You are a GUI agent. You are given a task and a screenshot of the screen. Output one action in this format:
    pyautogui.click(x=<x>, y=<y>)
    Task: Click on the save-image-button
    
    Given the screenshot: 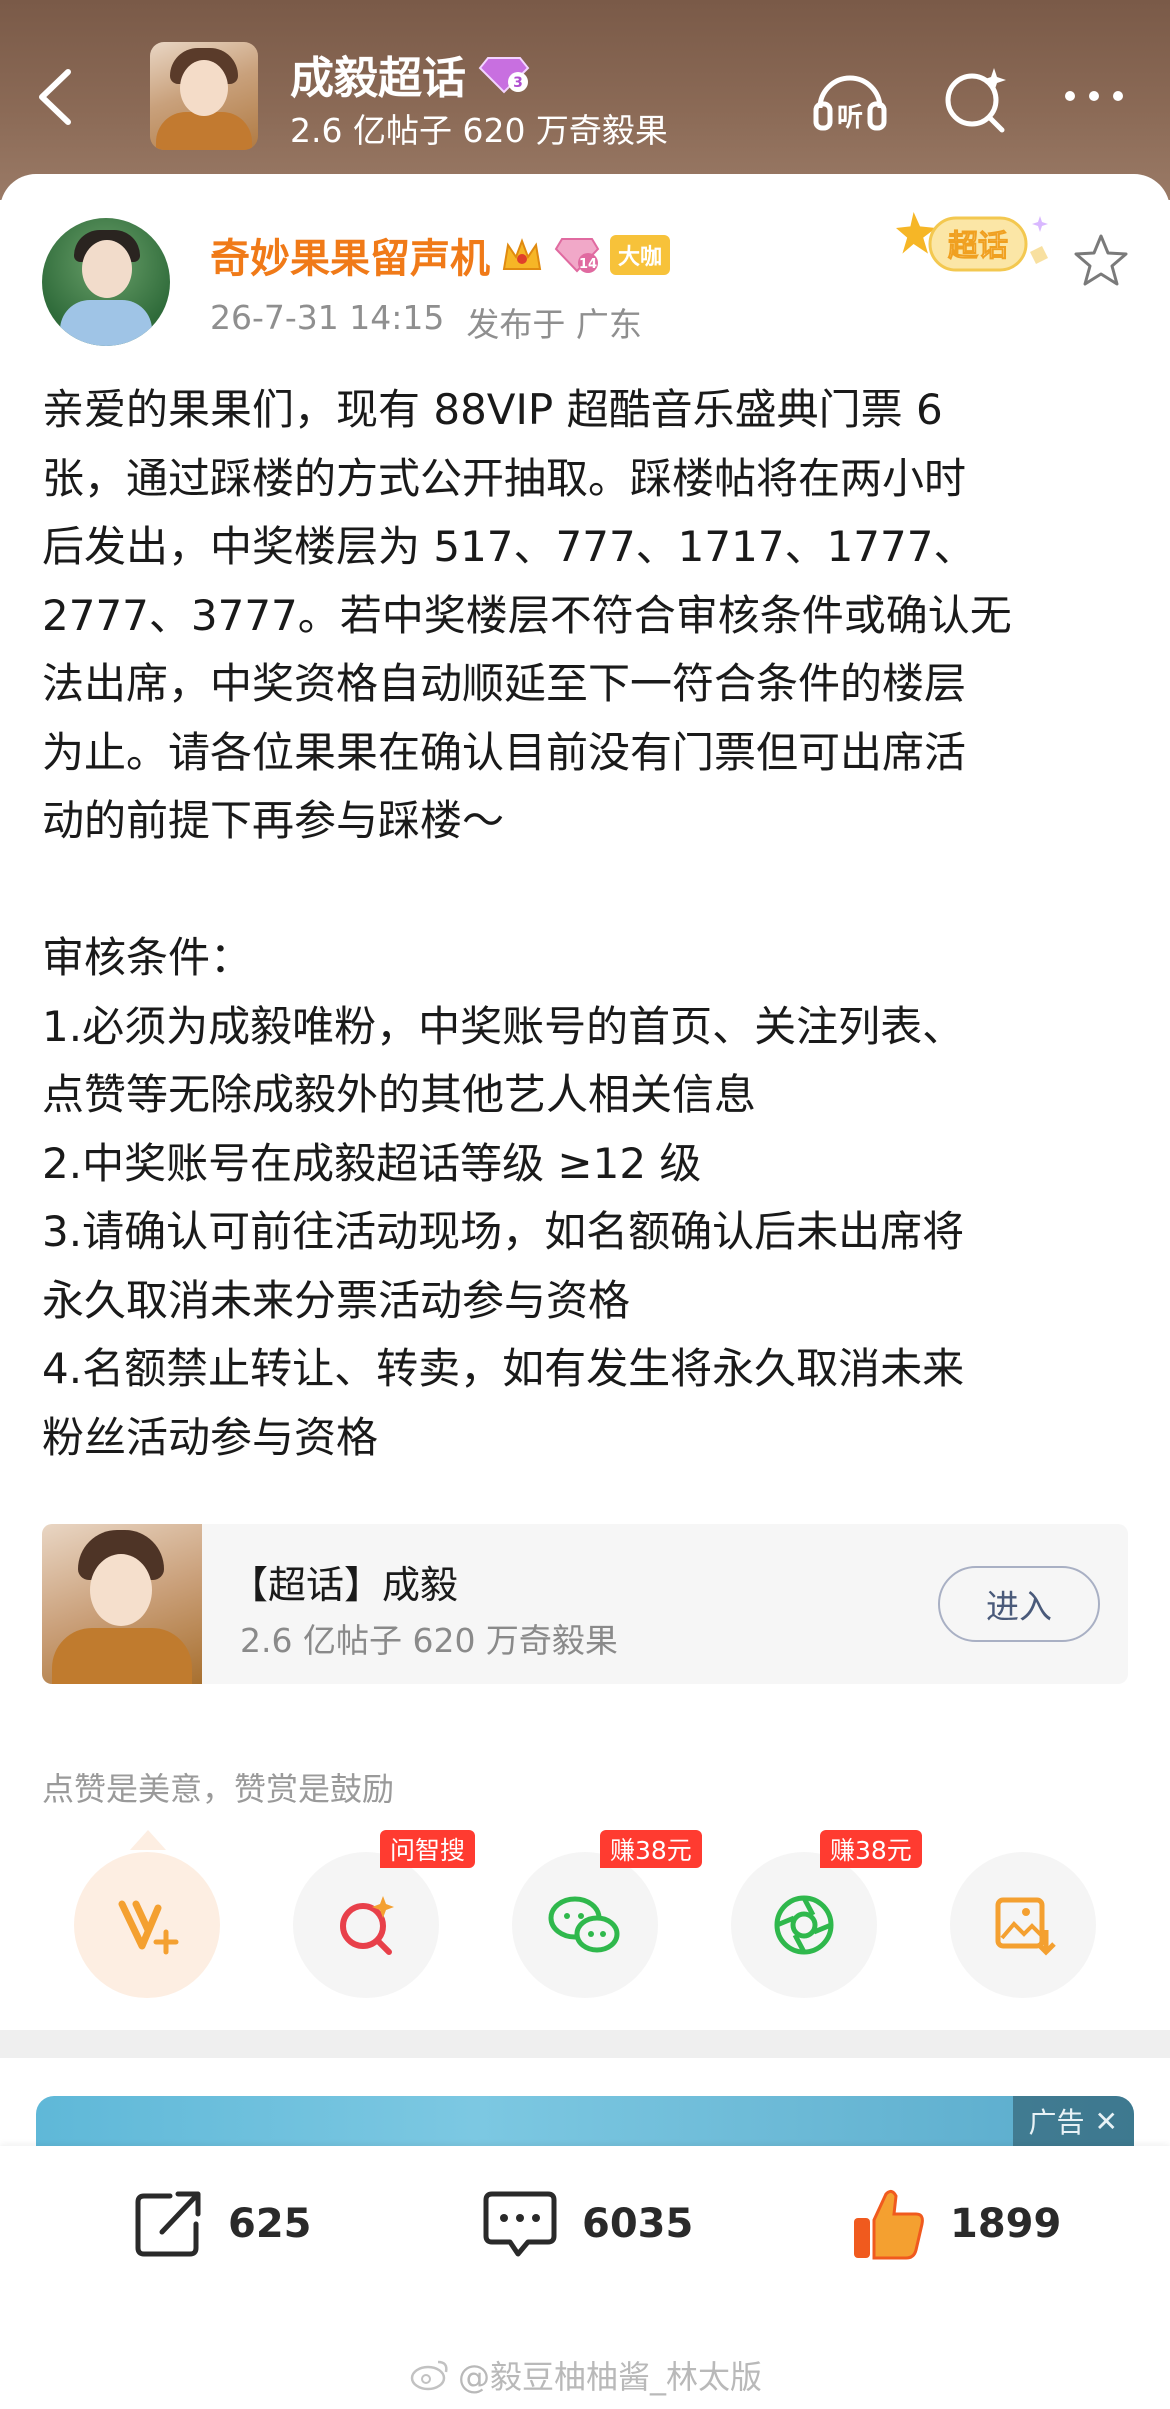 What is the action you would take?
    pyautogui.click(x=1023, y=1925)
    